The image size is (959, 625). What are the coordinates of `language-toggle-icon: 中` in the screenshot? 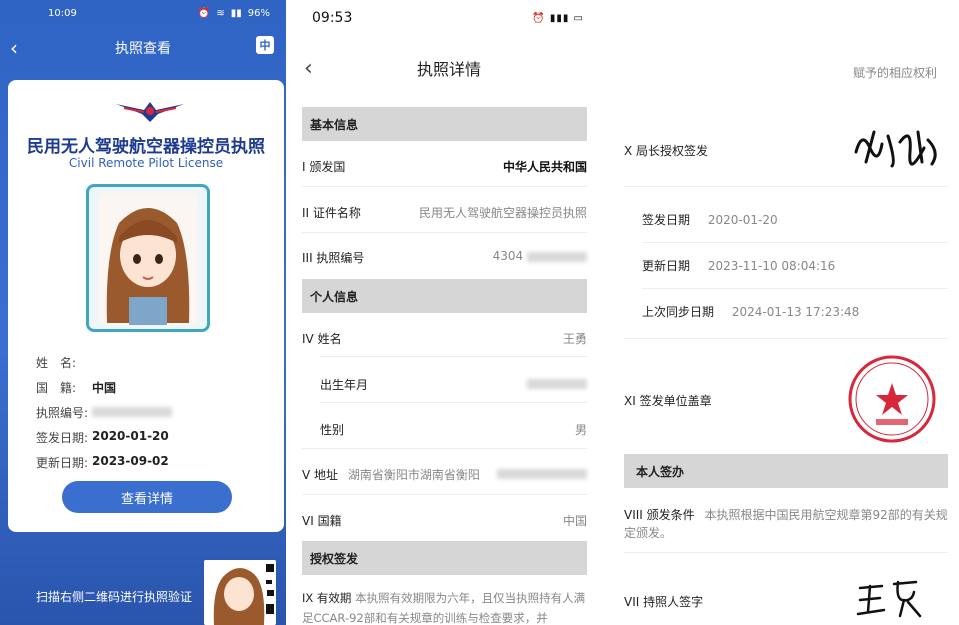 It's located at (265, 45).